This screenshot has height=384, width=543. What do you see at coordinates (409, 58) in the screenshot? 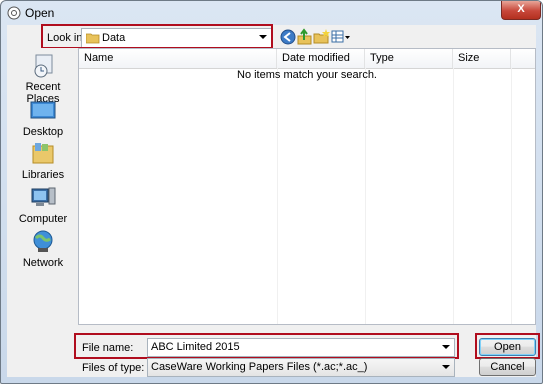
I see `column-header-type: Type` at bounding box center [409, 58].